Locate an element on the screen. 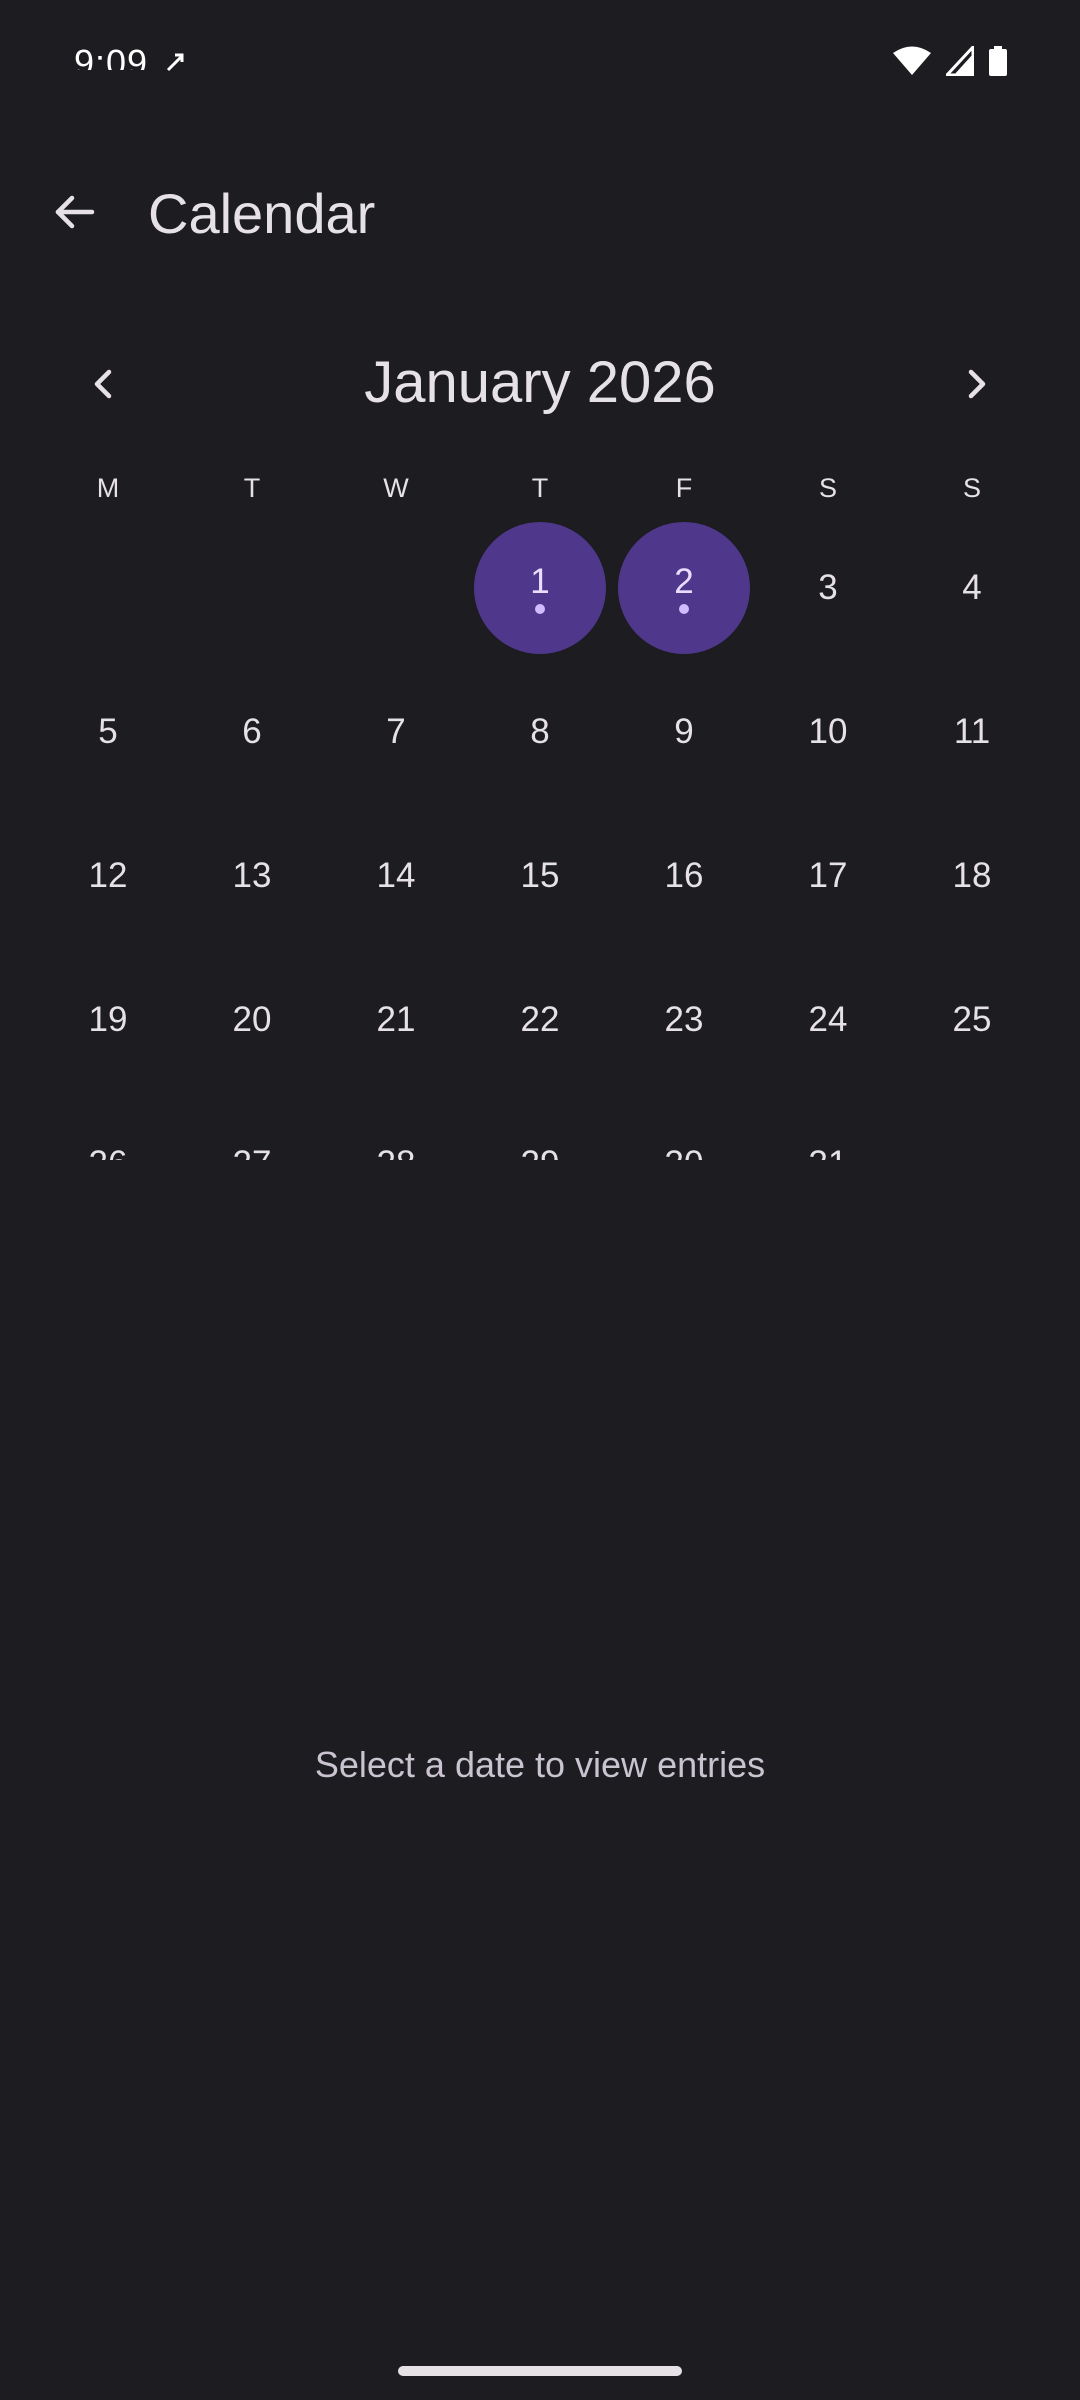 This screenshot has width=1080, height=2400. day-cell: 29 is located at coordinates (540, 1126).